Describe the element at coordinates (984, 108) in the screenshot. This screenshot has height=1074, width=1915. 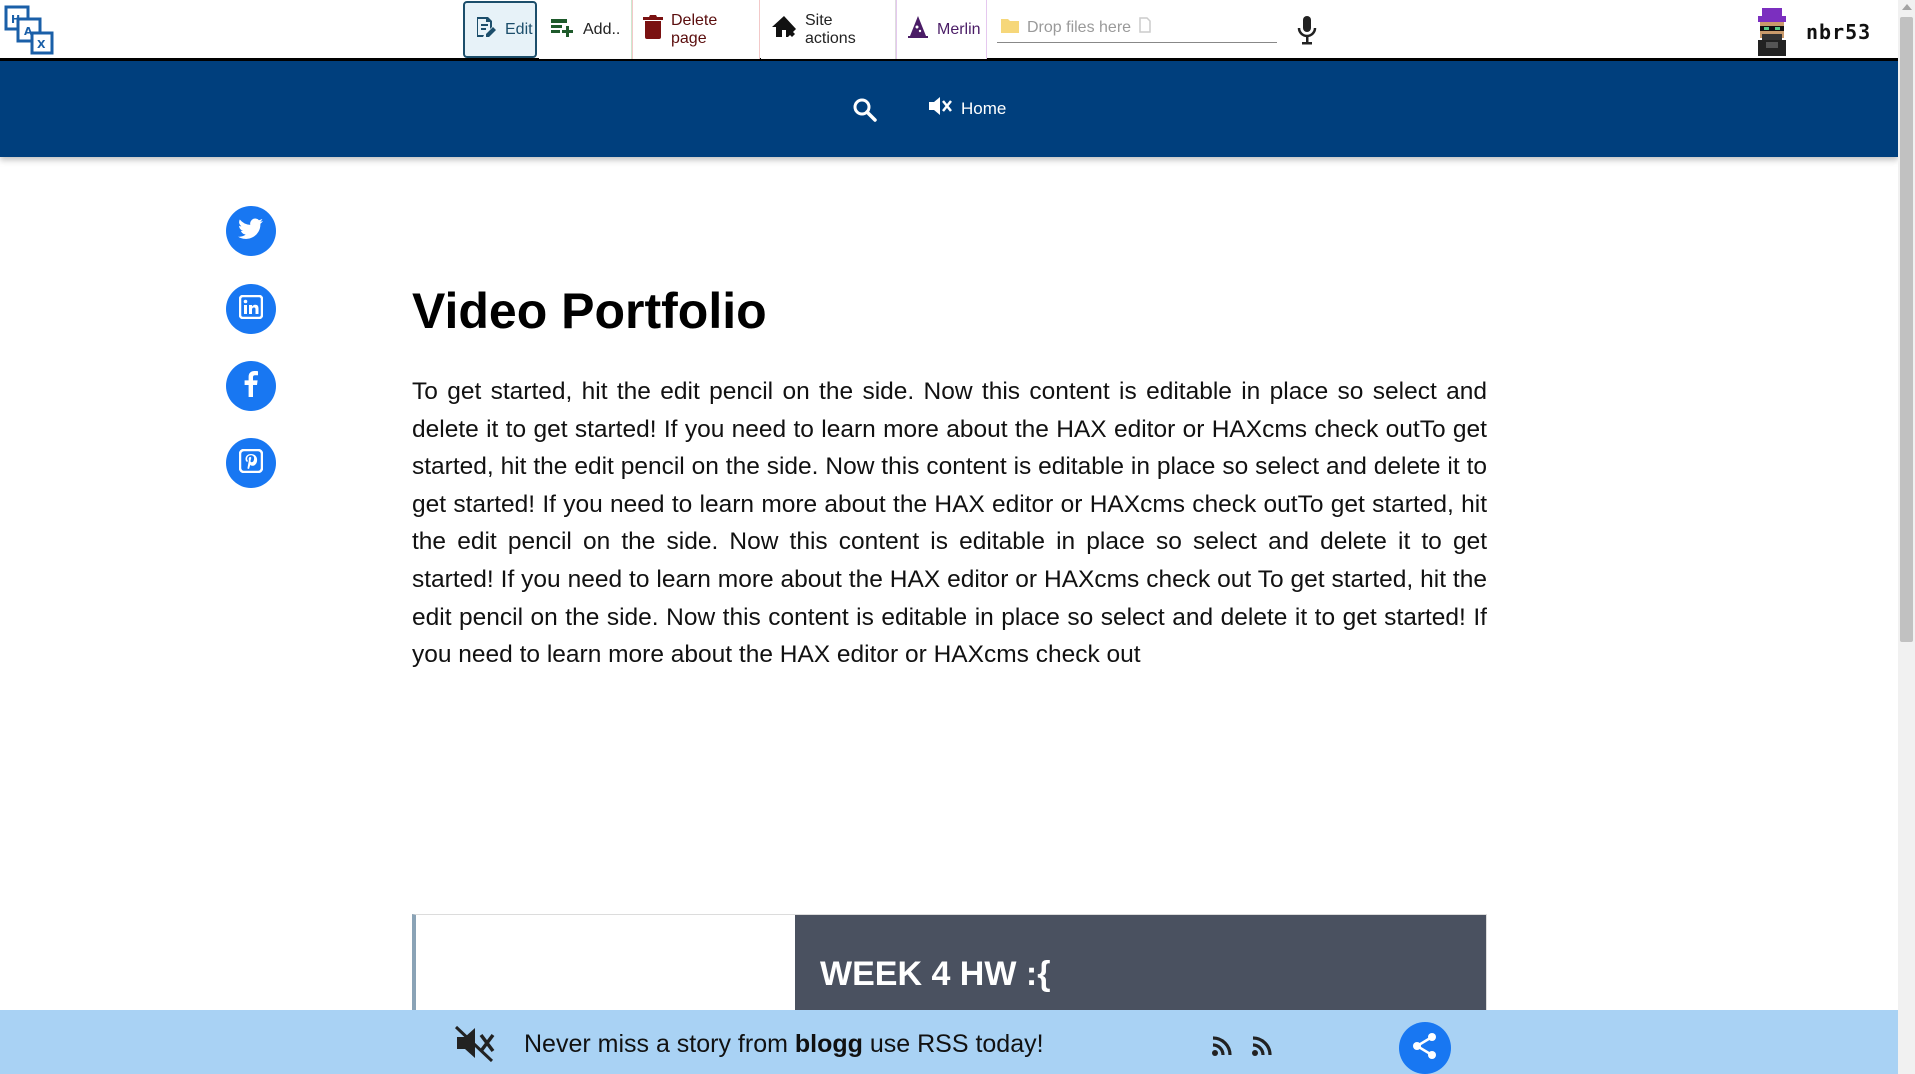
I see `home-label: Home` at that location.